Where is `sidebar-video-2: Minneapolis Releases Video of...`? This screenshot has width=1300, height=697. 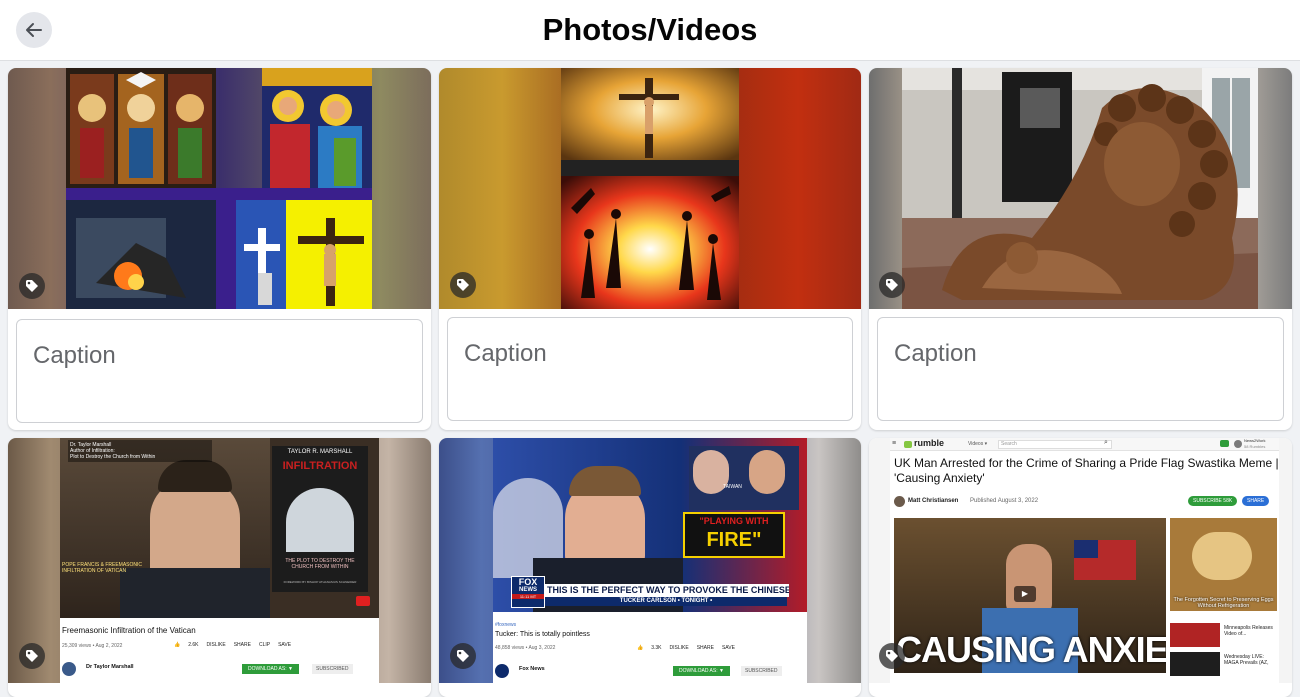
sidebar-video-2: Minneapolis Releases Video of... is located at coordinates (1223, 635).